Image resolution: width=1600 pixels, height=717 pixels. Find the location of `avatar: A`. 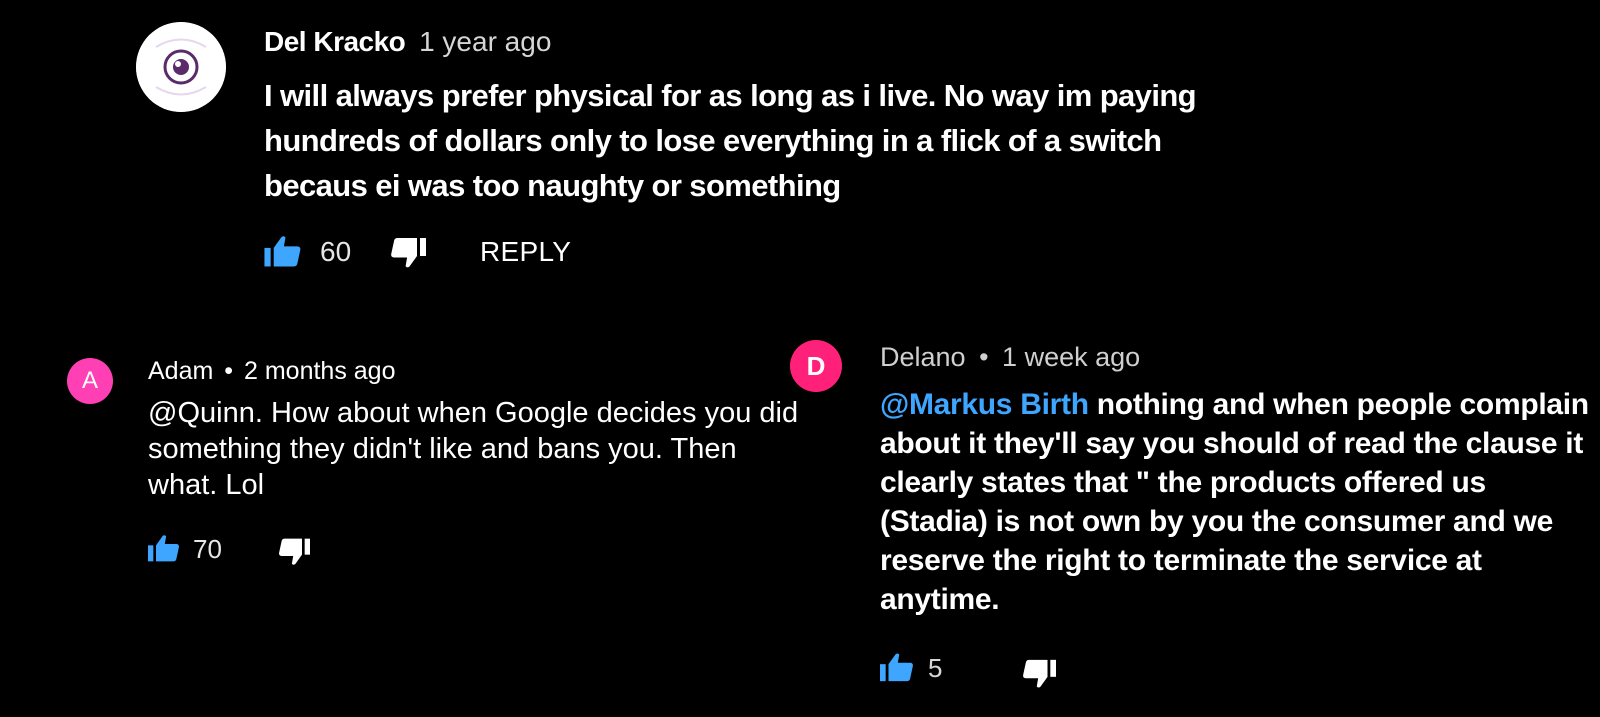

avatar: A is located at coordinates (90, 381).